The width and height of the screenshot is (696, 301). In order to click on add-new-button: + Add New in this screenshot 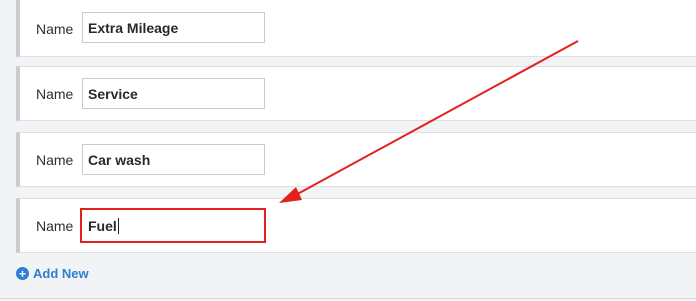, I will do `click(52, 273)`.